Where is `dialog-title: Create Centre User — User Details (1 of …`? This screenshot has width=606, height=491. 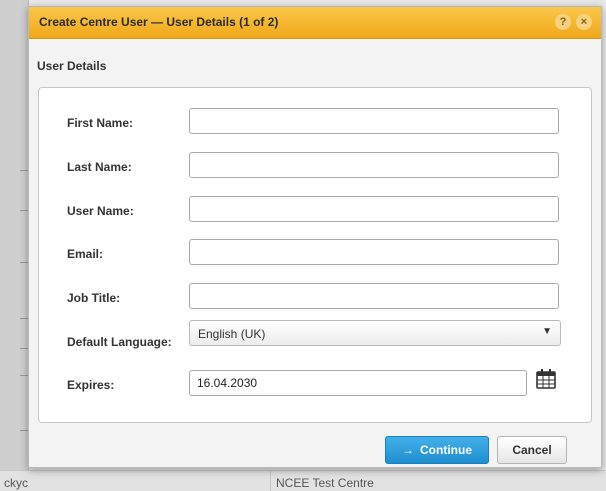
dialog-title: Create Centre User — User Details (1 of … is located at coordinates (159, 22).